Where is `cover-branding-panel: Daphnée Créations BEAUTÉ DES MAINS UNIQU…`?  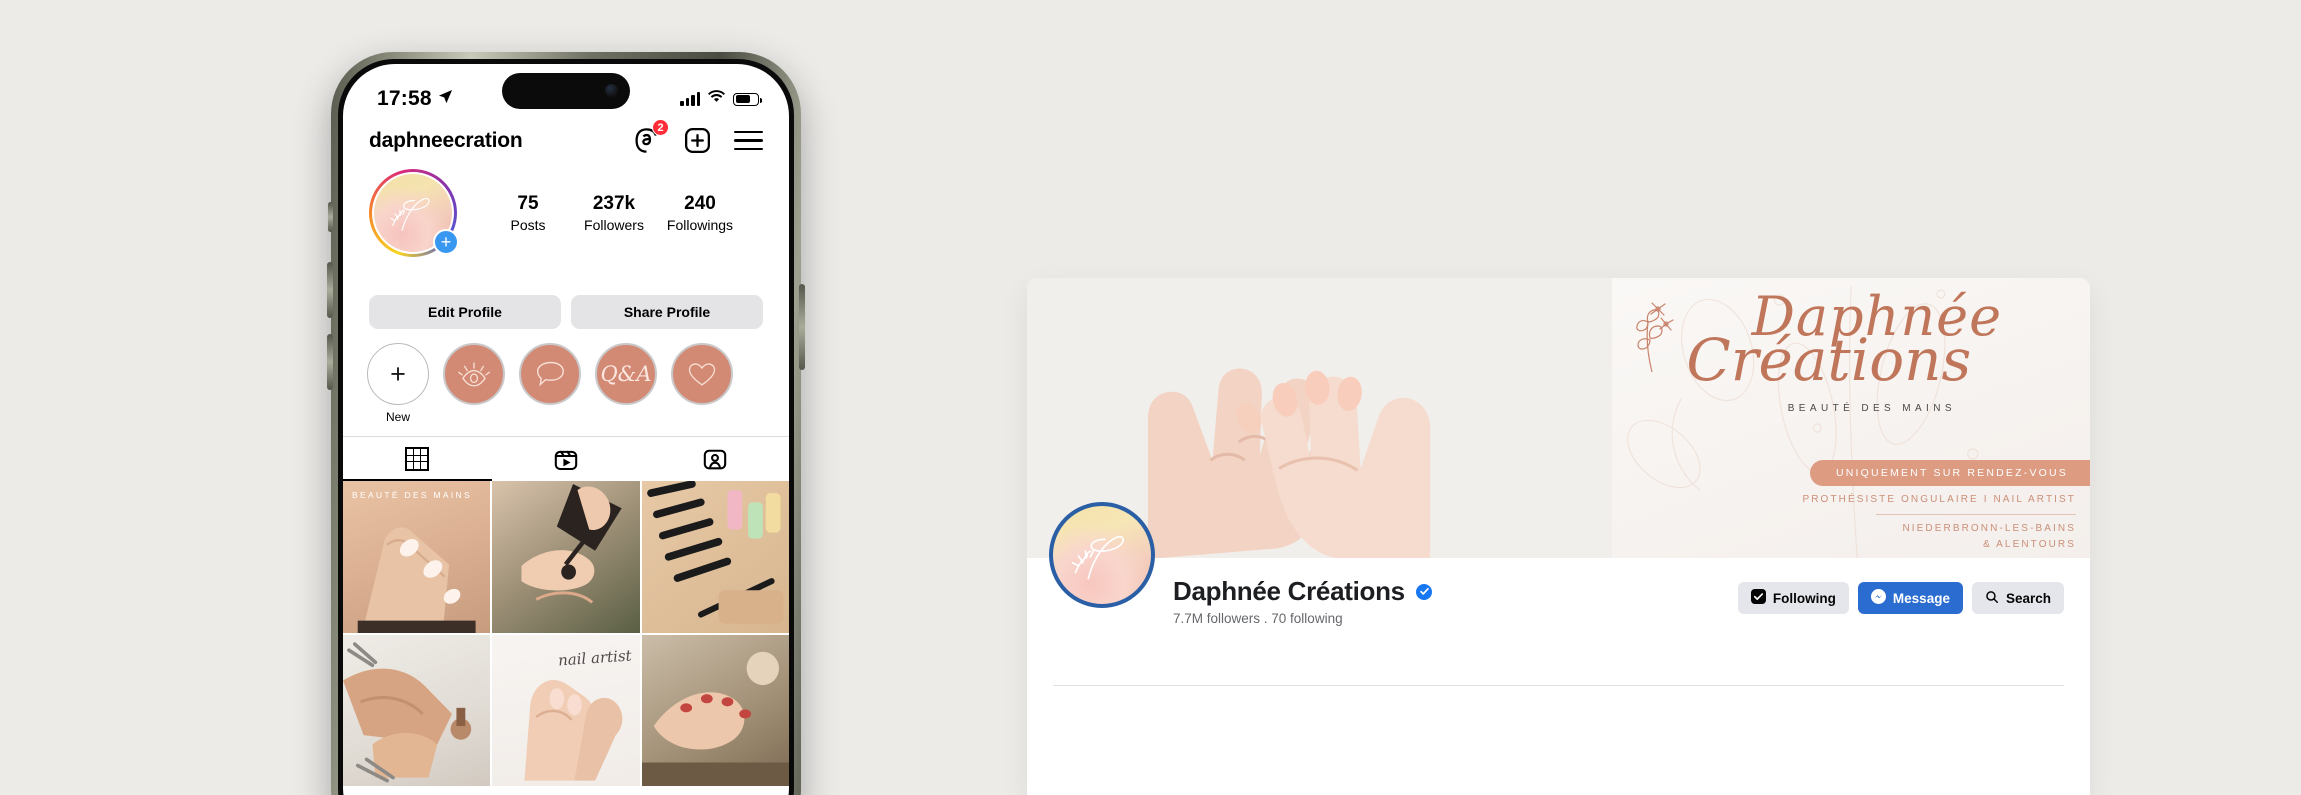
cover-branding-panel: Daphnée Créations BEAUTÉ DES MAINS UNIQU… is located at coordinates (1850, 418).